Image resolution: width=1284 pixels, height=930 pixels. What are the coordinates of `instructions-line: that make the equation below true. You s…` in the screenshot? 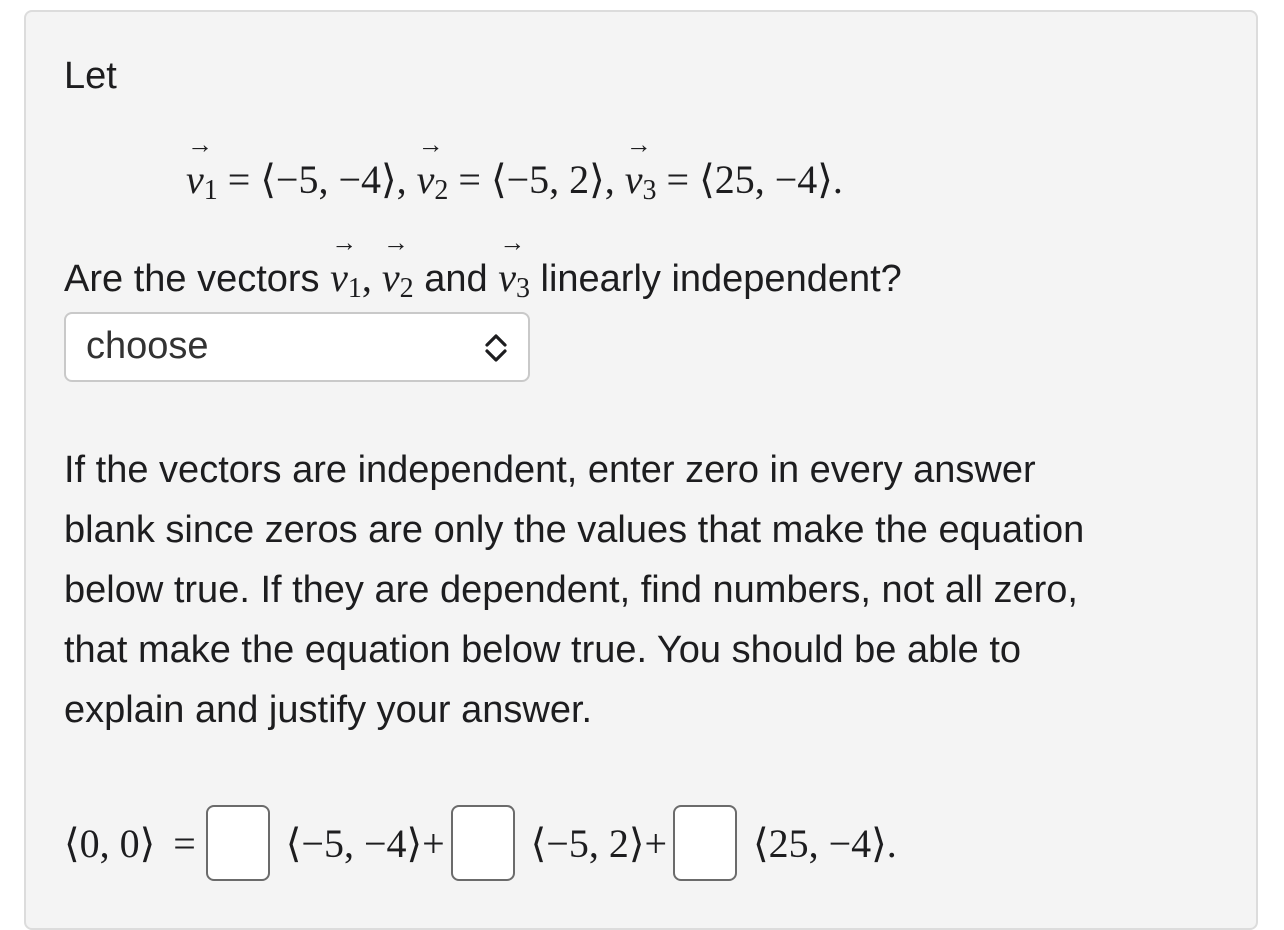 It's located at (543, 650).